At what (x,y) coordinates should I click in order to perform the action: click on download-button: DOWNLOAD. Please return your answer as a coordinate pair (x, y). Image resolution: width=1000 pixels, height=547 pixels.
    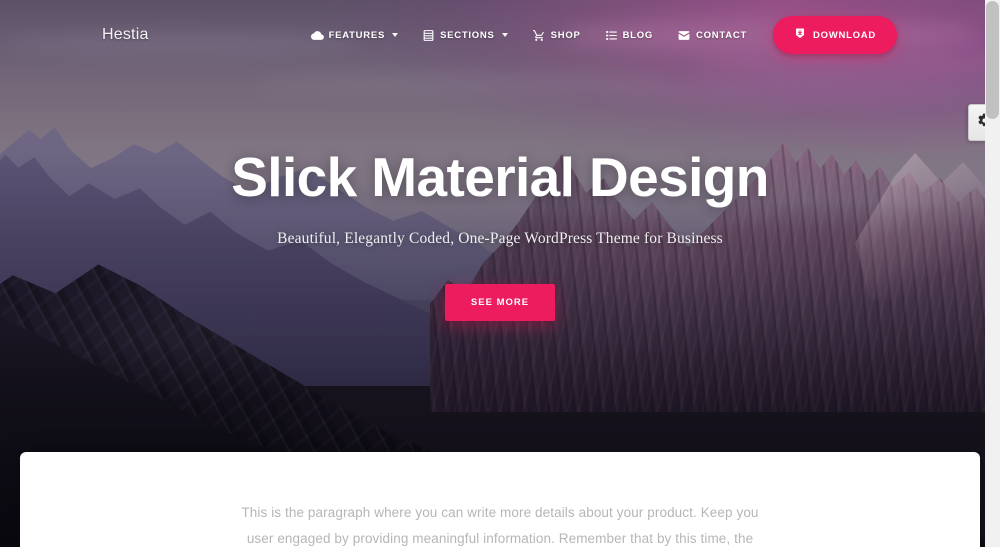
    Looking at the image, I should click on (835, 35).